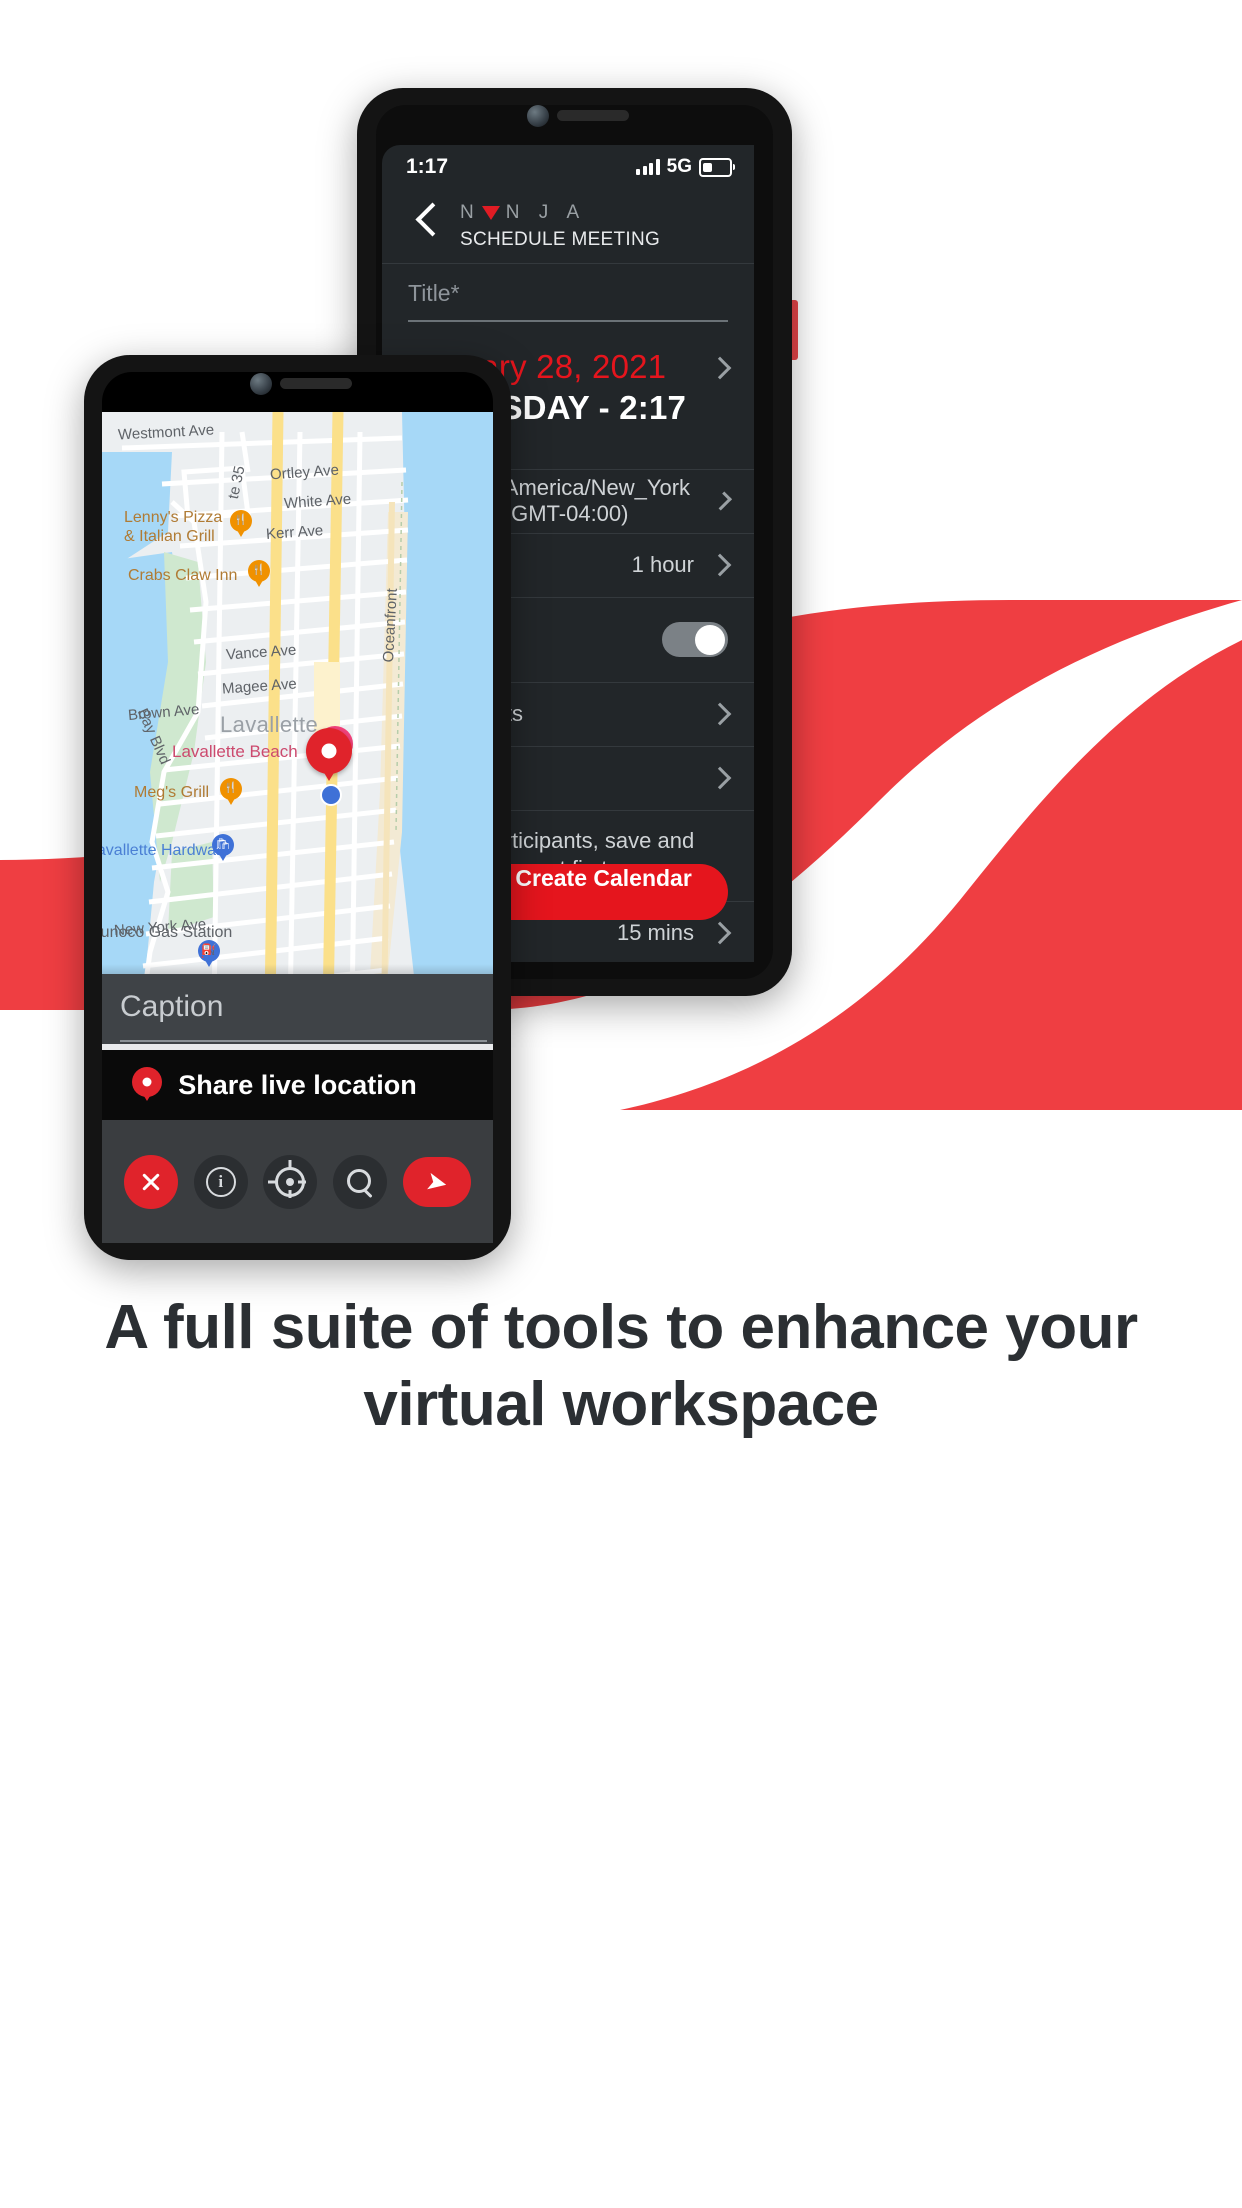  Describe the element at coordinates (173, 527) in the screenshot. I see `map-poi-label: Lenny's Pizza & Italian Grill` at that location.